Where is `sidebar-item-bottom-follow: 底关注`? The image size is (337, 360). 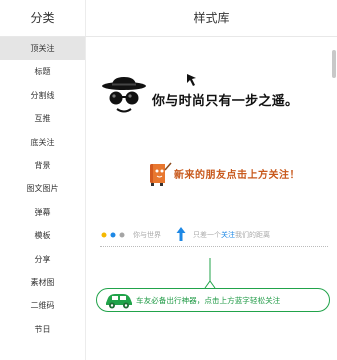
sidebar-item-bottom-follow: 底关注 is located at coordinates (42, 142).